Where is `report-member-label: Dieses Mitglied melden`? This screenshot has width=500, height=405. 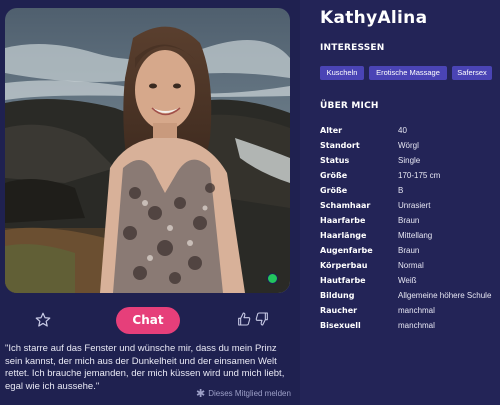 report-member-label: Dieses Mitglied melden is located at coordinates (249, 393).